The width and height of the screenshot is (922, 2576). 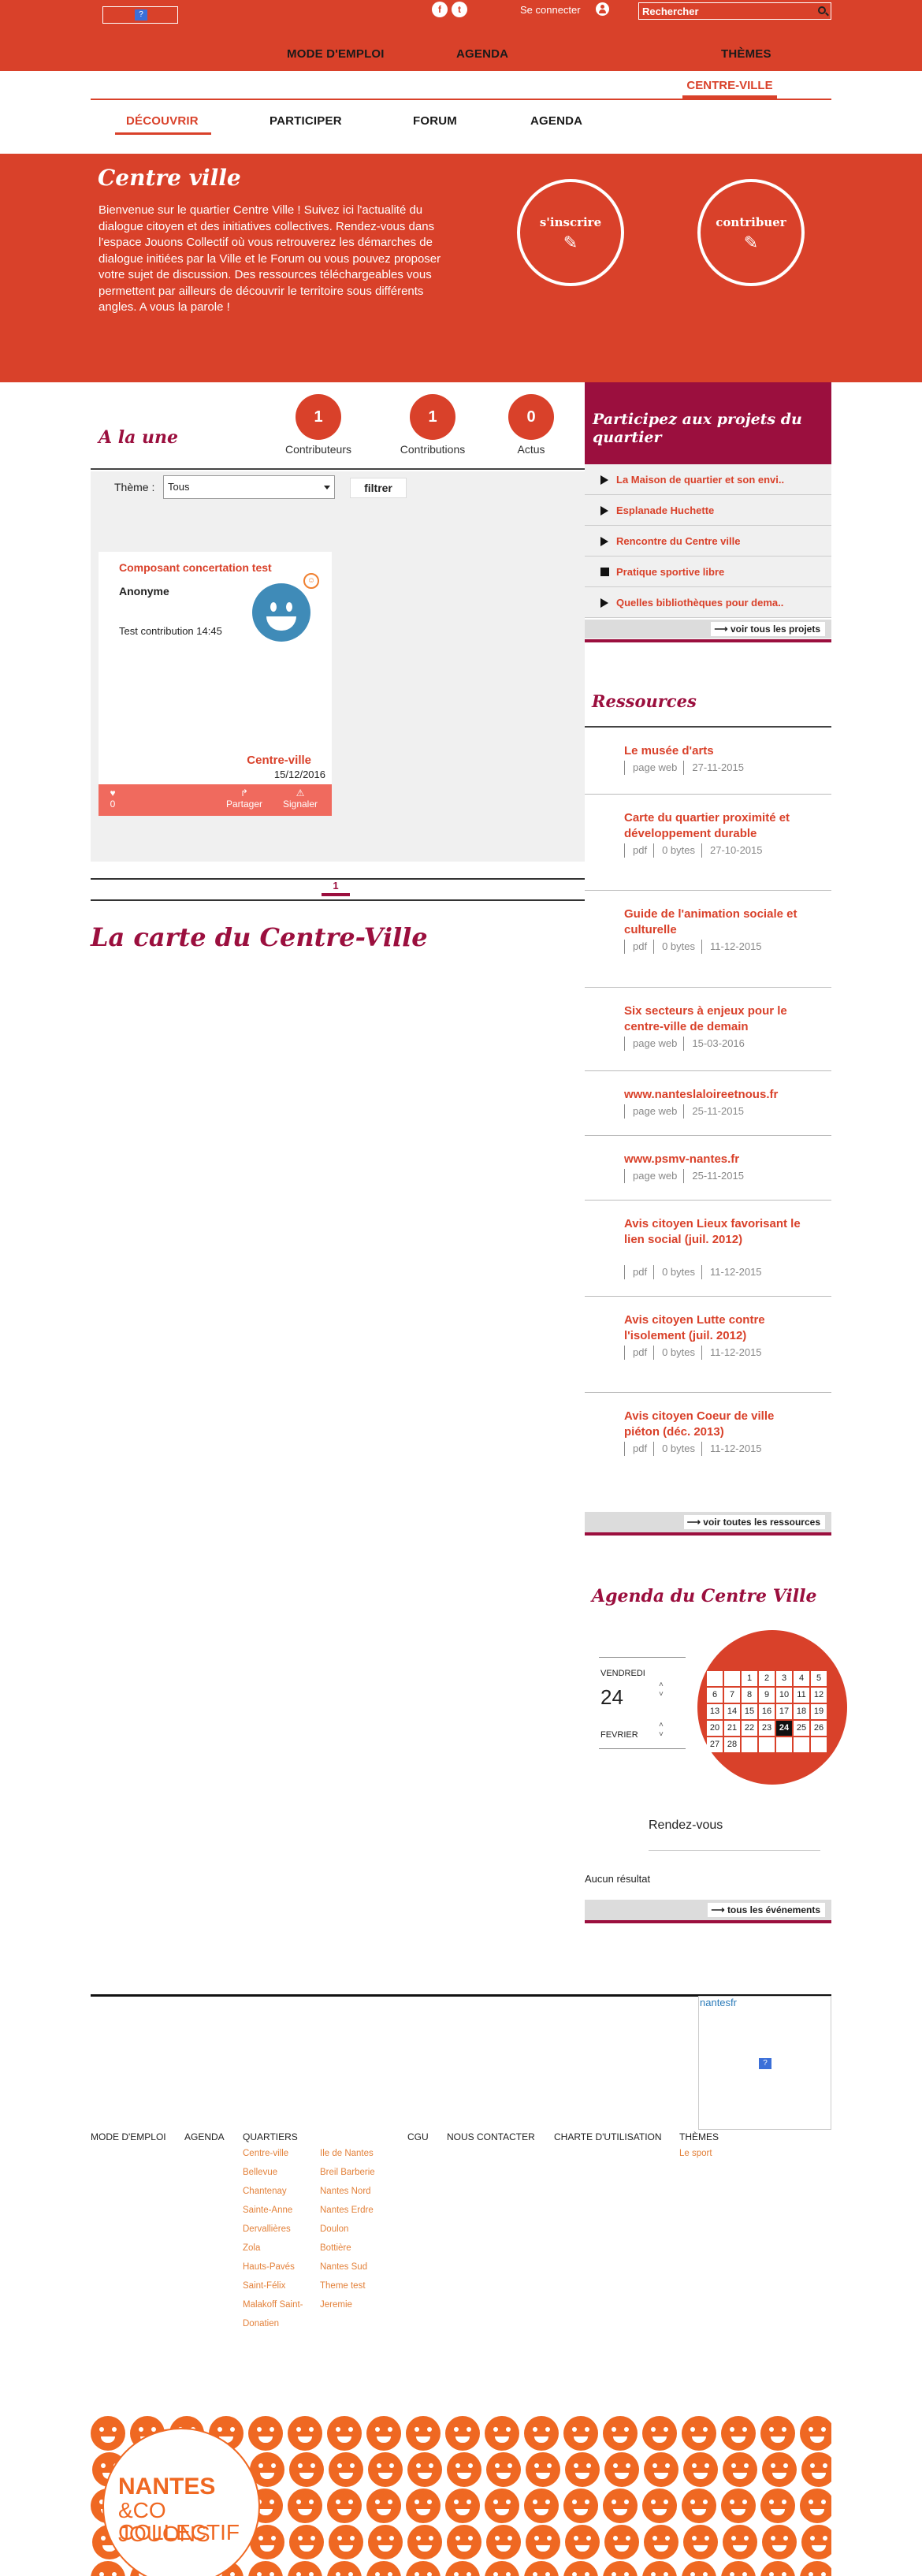 What do you see at coordinates (662, 1690) in the screenshot?
I see `day-stepper: ˄ ˅` at bounding box center [662, 1690].